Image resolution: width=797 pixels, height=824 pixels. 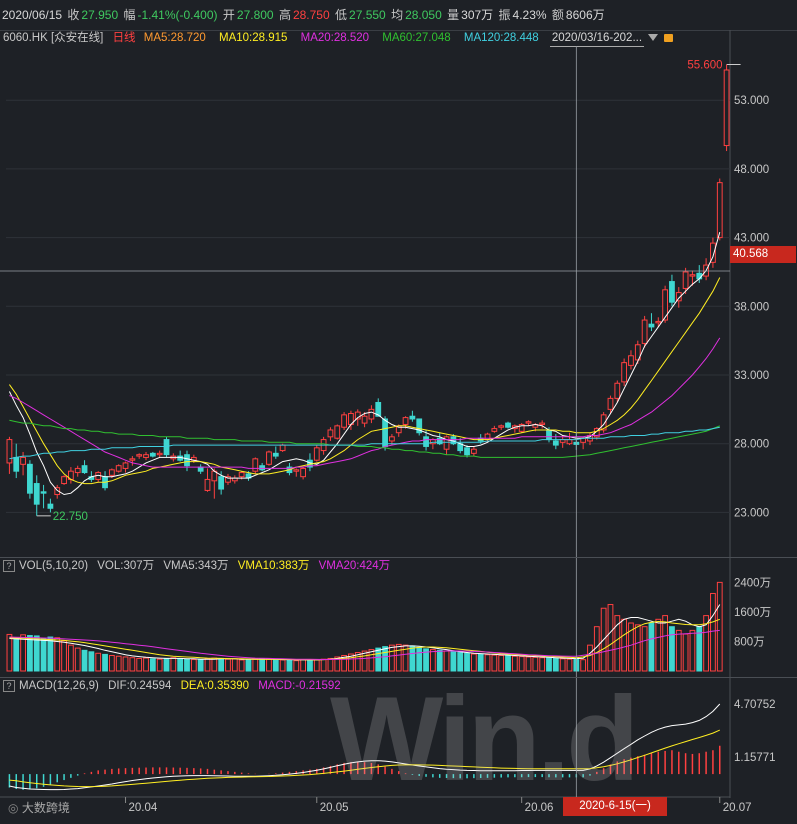 I want to click on vol-tick-label: 2400万, so click(x=752, y=583).